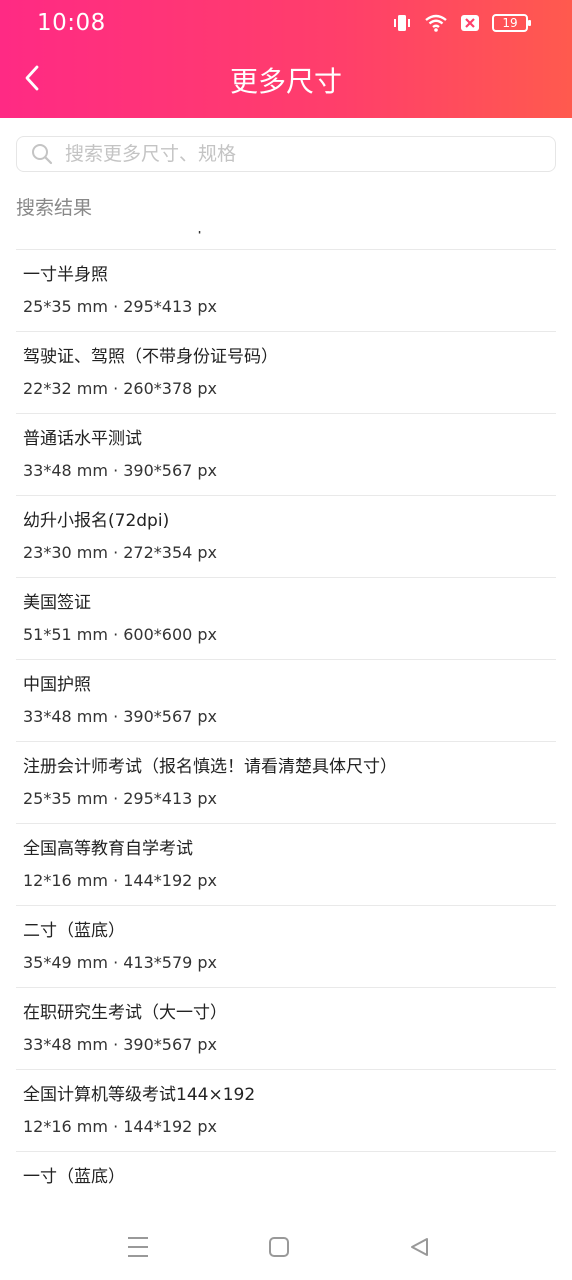  Describe the element at coordinates (65, 275) in the screenshot. I see `size-name: 一寸半身照` at that location.